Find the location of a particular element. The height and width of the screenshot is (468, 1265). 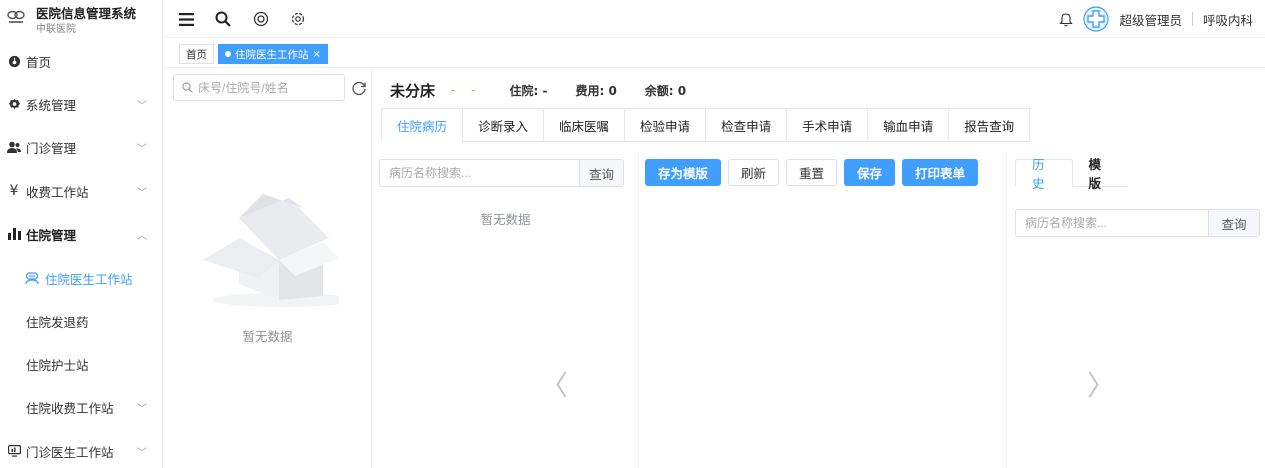

sidebar-item-inpatient-billing: 住院收费工作站 ﹀ is located at coordinates (81, 407).